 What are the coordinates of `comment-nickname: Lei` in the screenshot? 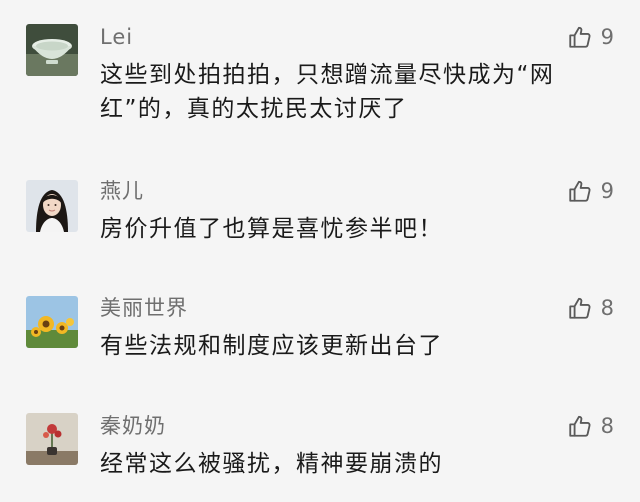 It's located at (116, 37).